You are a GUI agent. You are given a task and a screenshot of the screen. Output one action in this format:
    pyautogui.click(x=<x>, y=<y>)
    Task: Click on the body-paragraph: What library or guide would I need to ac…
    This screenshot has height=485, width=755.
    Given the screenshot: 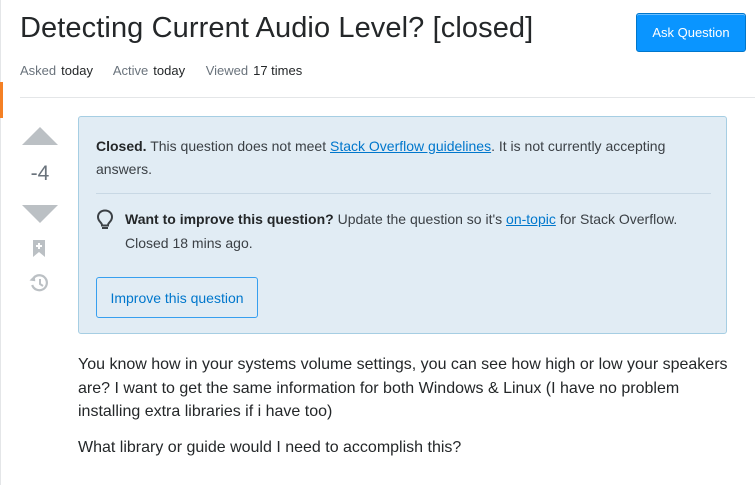 What is the action you would take?
    pyautogui.click(x=270, y=447)
    